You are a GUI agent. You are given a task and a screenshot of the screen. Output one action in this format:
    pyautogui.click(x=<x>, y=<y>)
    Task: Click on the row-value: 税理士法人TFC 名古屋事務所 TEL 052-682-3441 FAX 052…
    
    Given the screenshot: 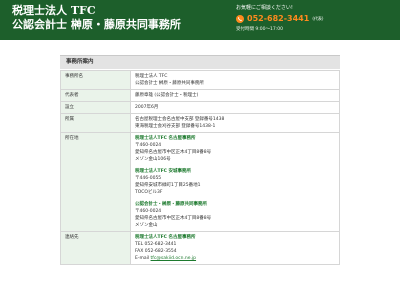 What is the action you would take?
    pyautogui.click(x=235, y=248)
    